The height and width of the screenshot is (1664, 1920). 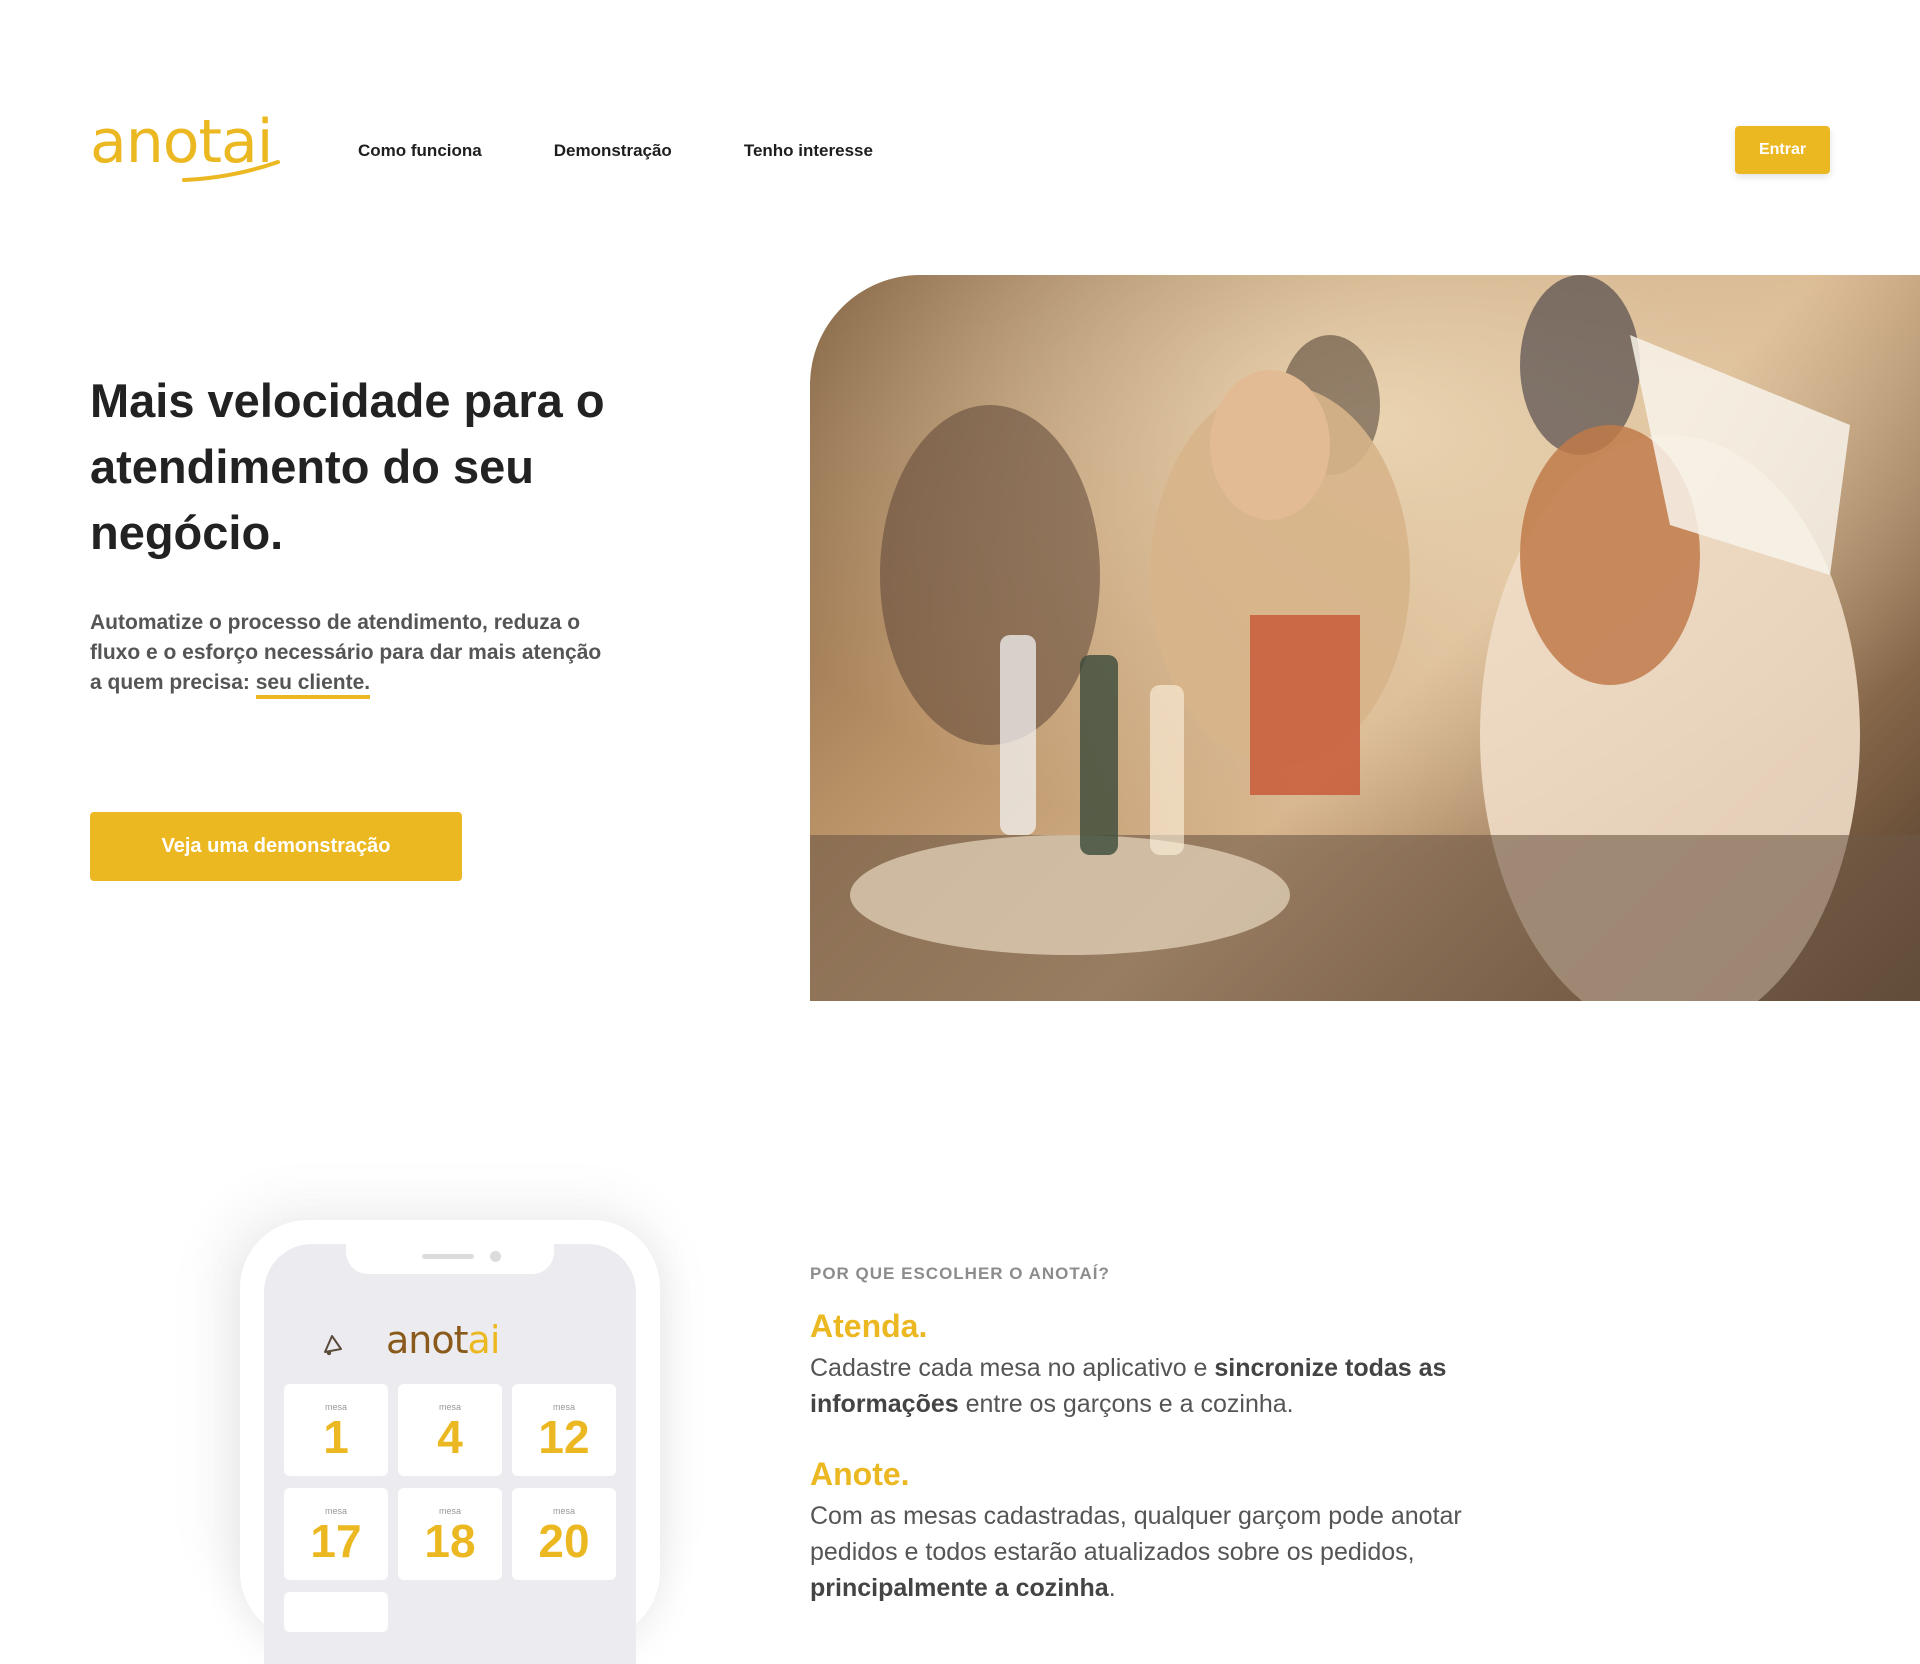 I want to click on table-number: 17, so click(x=336, y=1541).